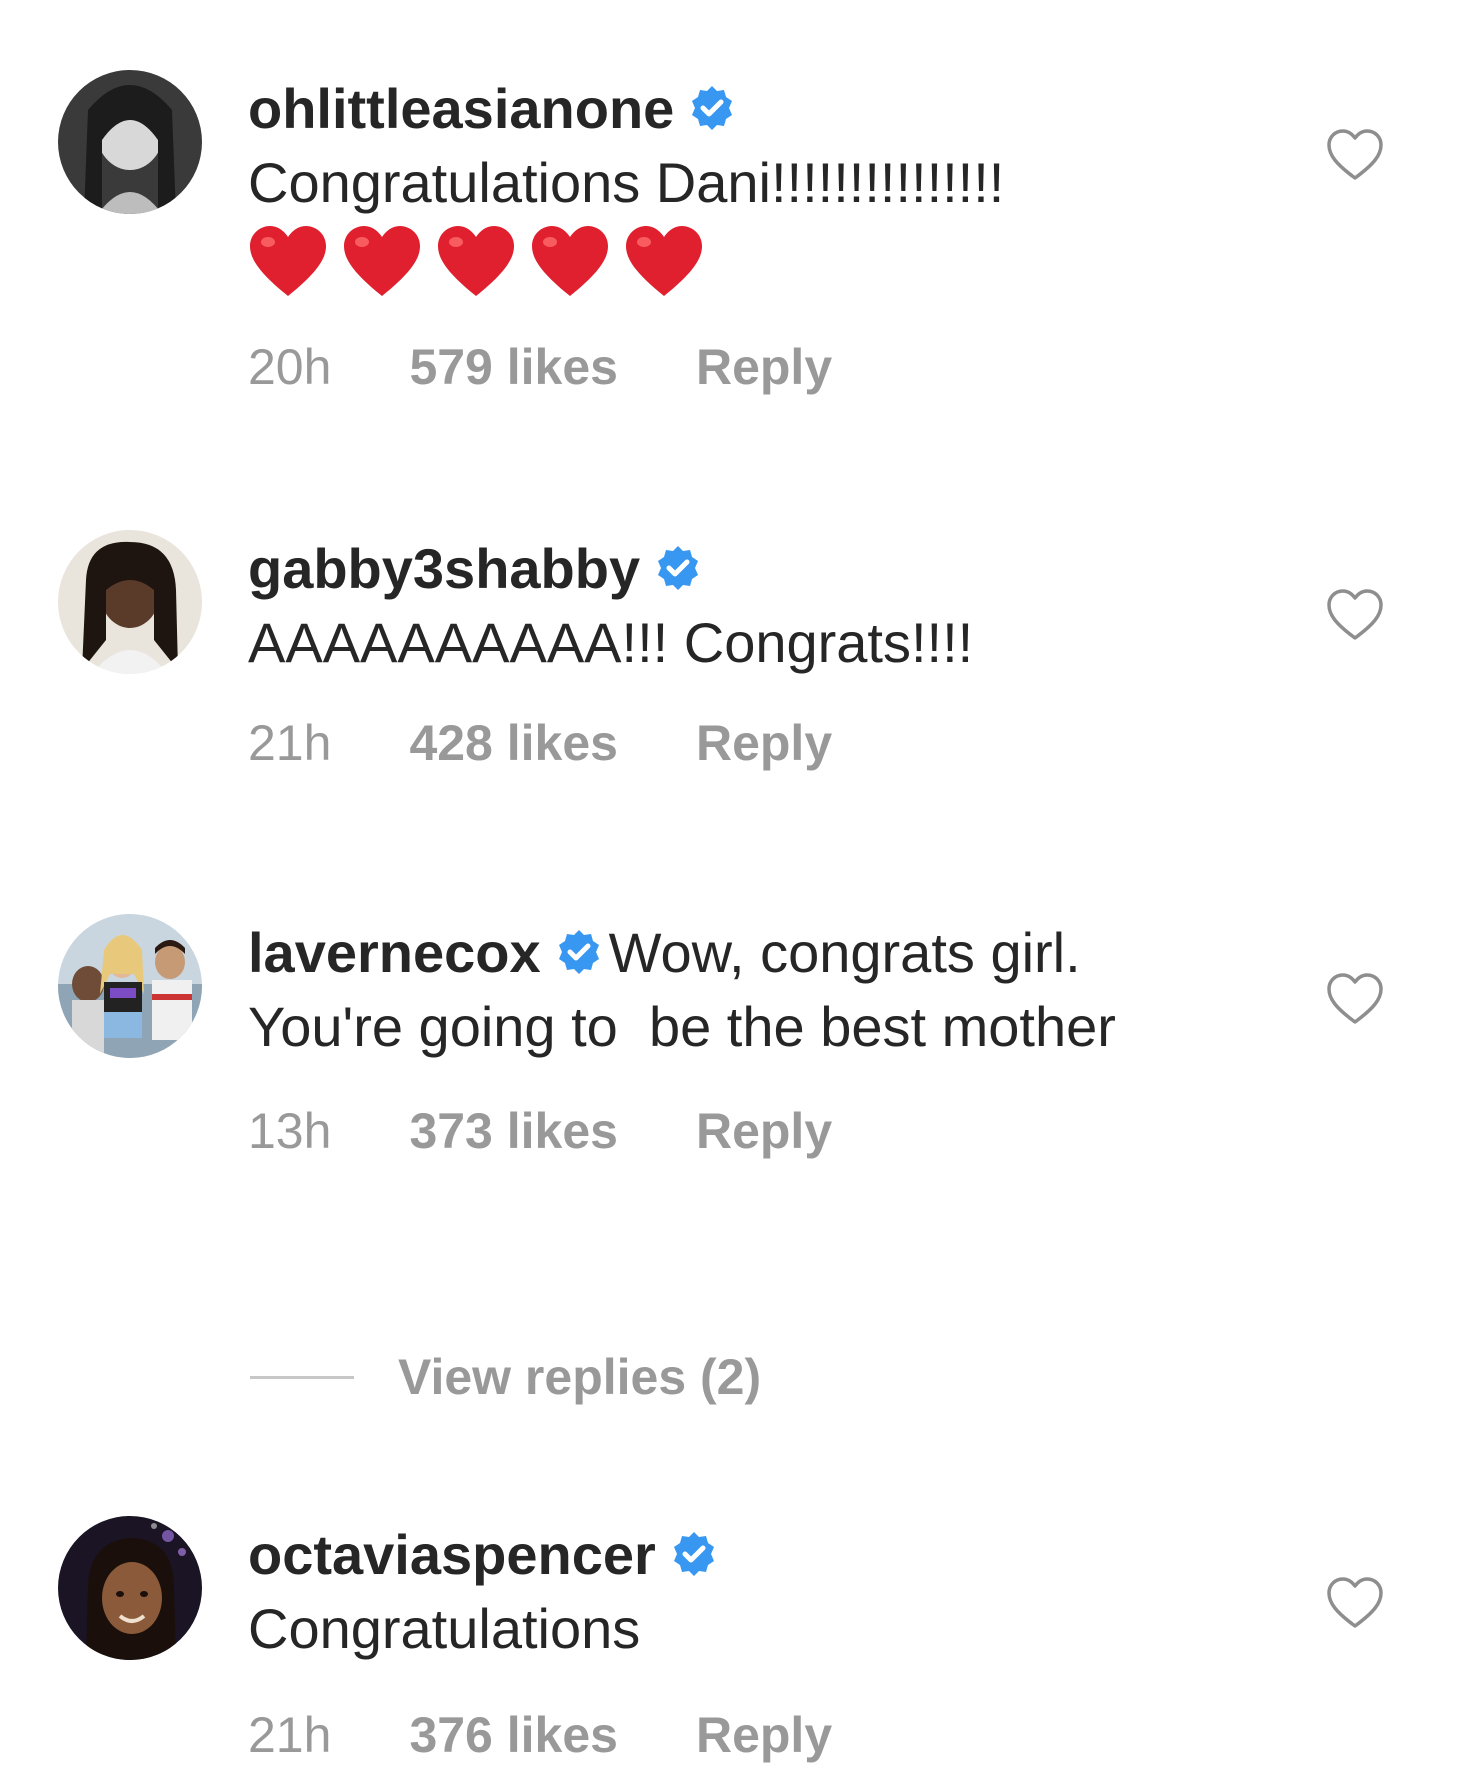 The width and height of the screenshot is (1480, 1774). I want to click on comment-likes: 373 likes, so click(513, 1131).